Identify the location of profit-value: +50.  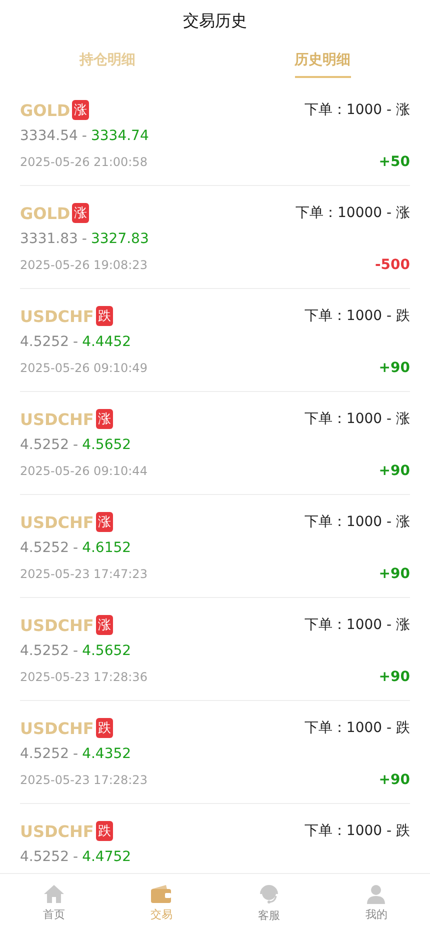
(394, 162).